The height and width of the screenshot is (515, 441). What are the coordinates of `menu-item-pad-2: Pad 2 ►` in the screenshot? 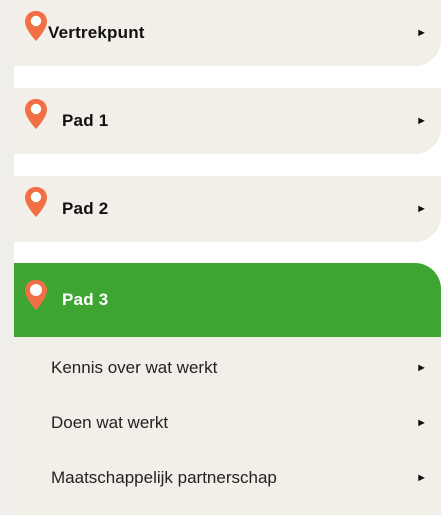 It's located at (227, 209).